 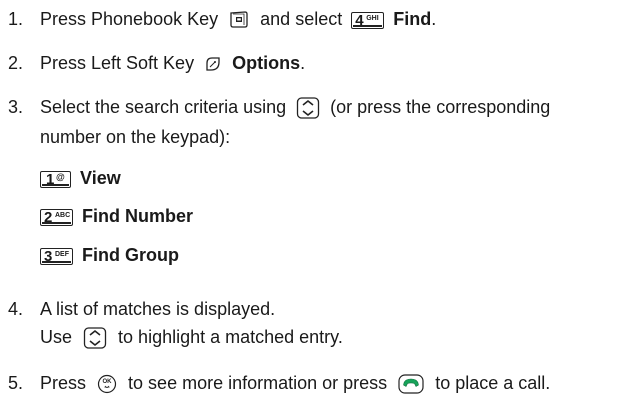 I want to click on step-number: 1., so click(x=16, y=19).